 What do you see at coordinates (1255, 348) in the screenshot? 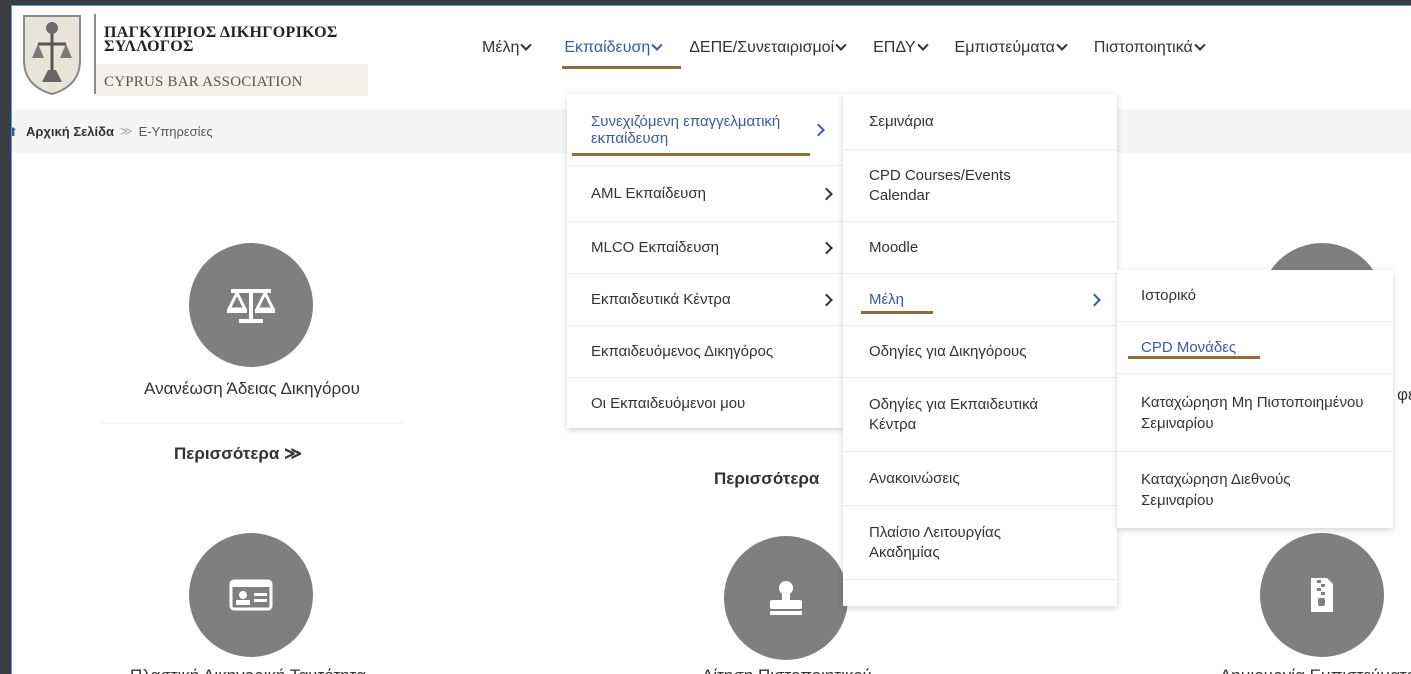
I see `submenu3-item-cpd-units: CPD Μονάδες` at bounding box center [1255, 348].